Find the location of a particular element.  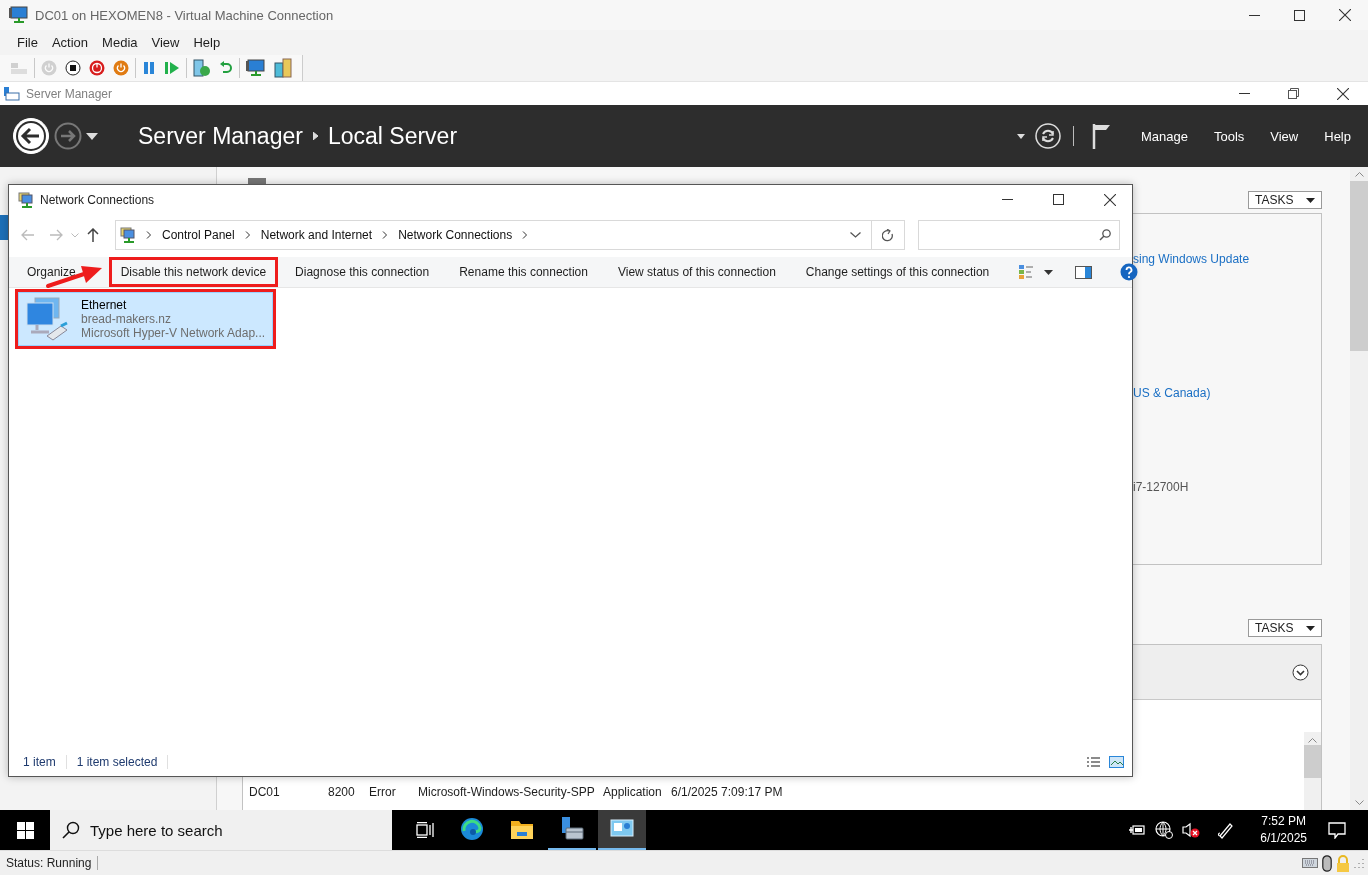

menu-item: Tools is located at coordinates (1229, 136).